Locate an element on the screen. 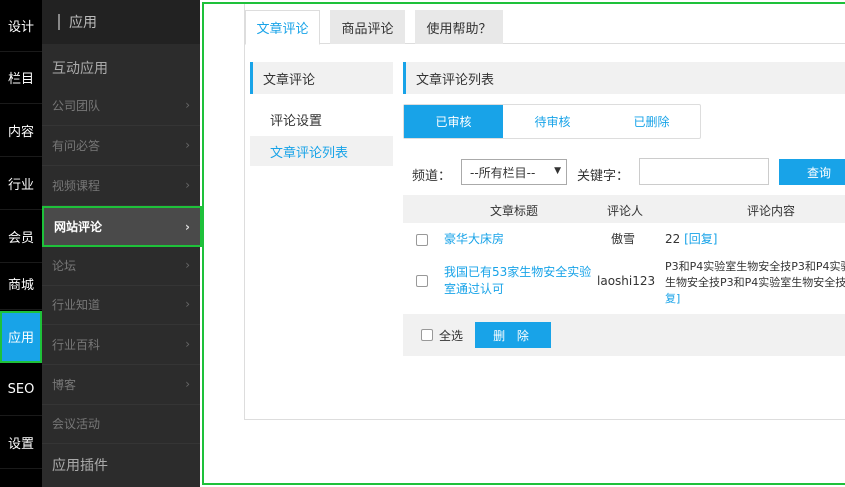 The height and width of the screenshot is (487, 845). sub-nav-header: 应用 is located at coordinates (121, 22).